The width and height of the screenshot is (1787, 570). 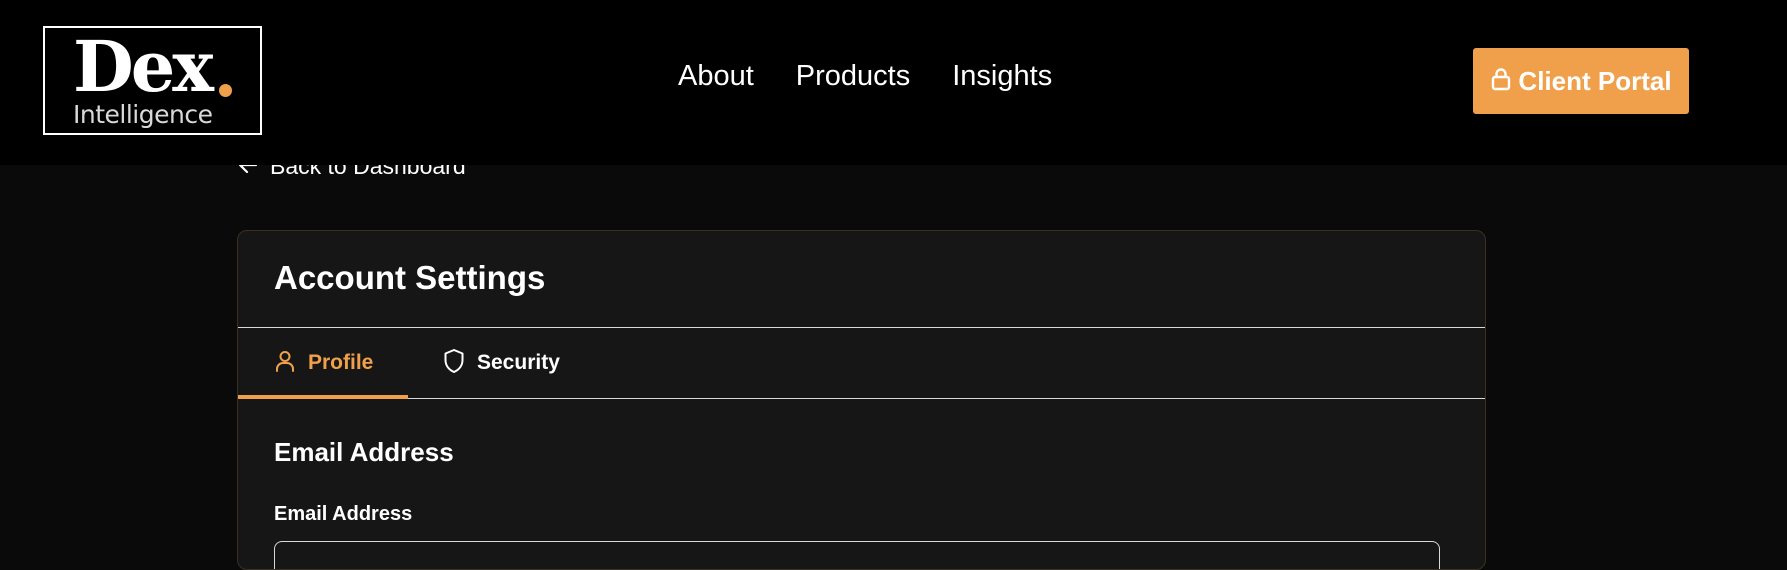 I want to click on logo: Dex Intelligence, so click(x=152, y=80).